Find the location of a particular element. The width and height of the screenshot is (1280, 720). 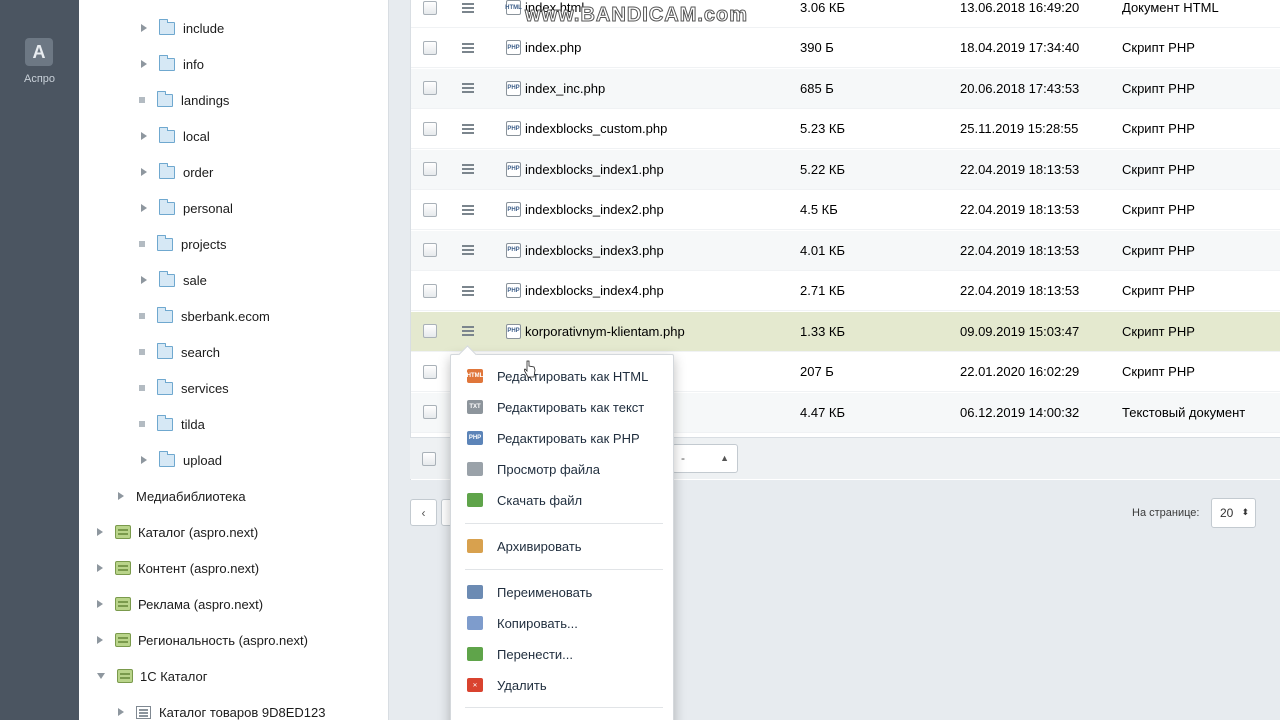

context-menu-label: Редактировать как текст is located at coordinates (571, 407).